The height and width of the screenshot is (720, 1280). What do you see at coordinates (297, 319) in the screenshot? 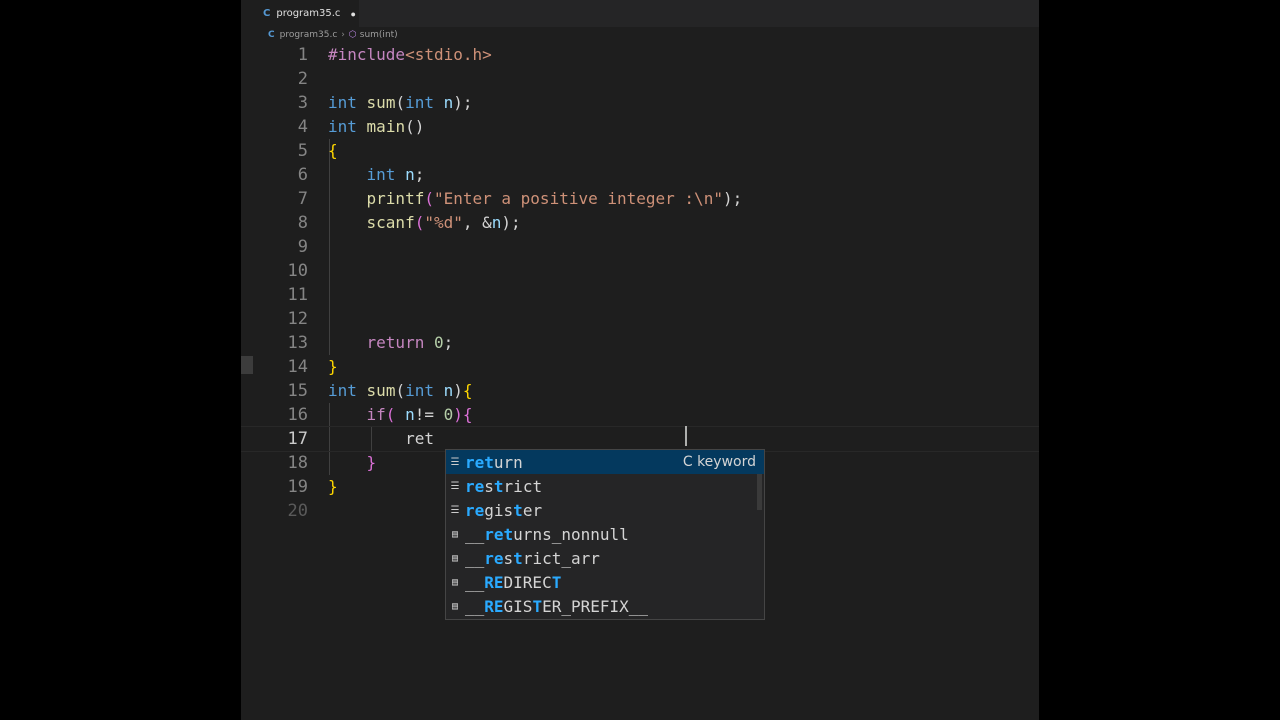
I see `line-number: 12` at bounding box center [297, 319].